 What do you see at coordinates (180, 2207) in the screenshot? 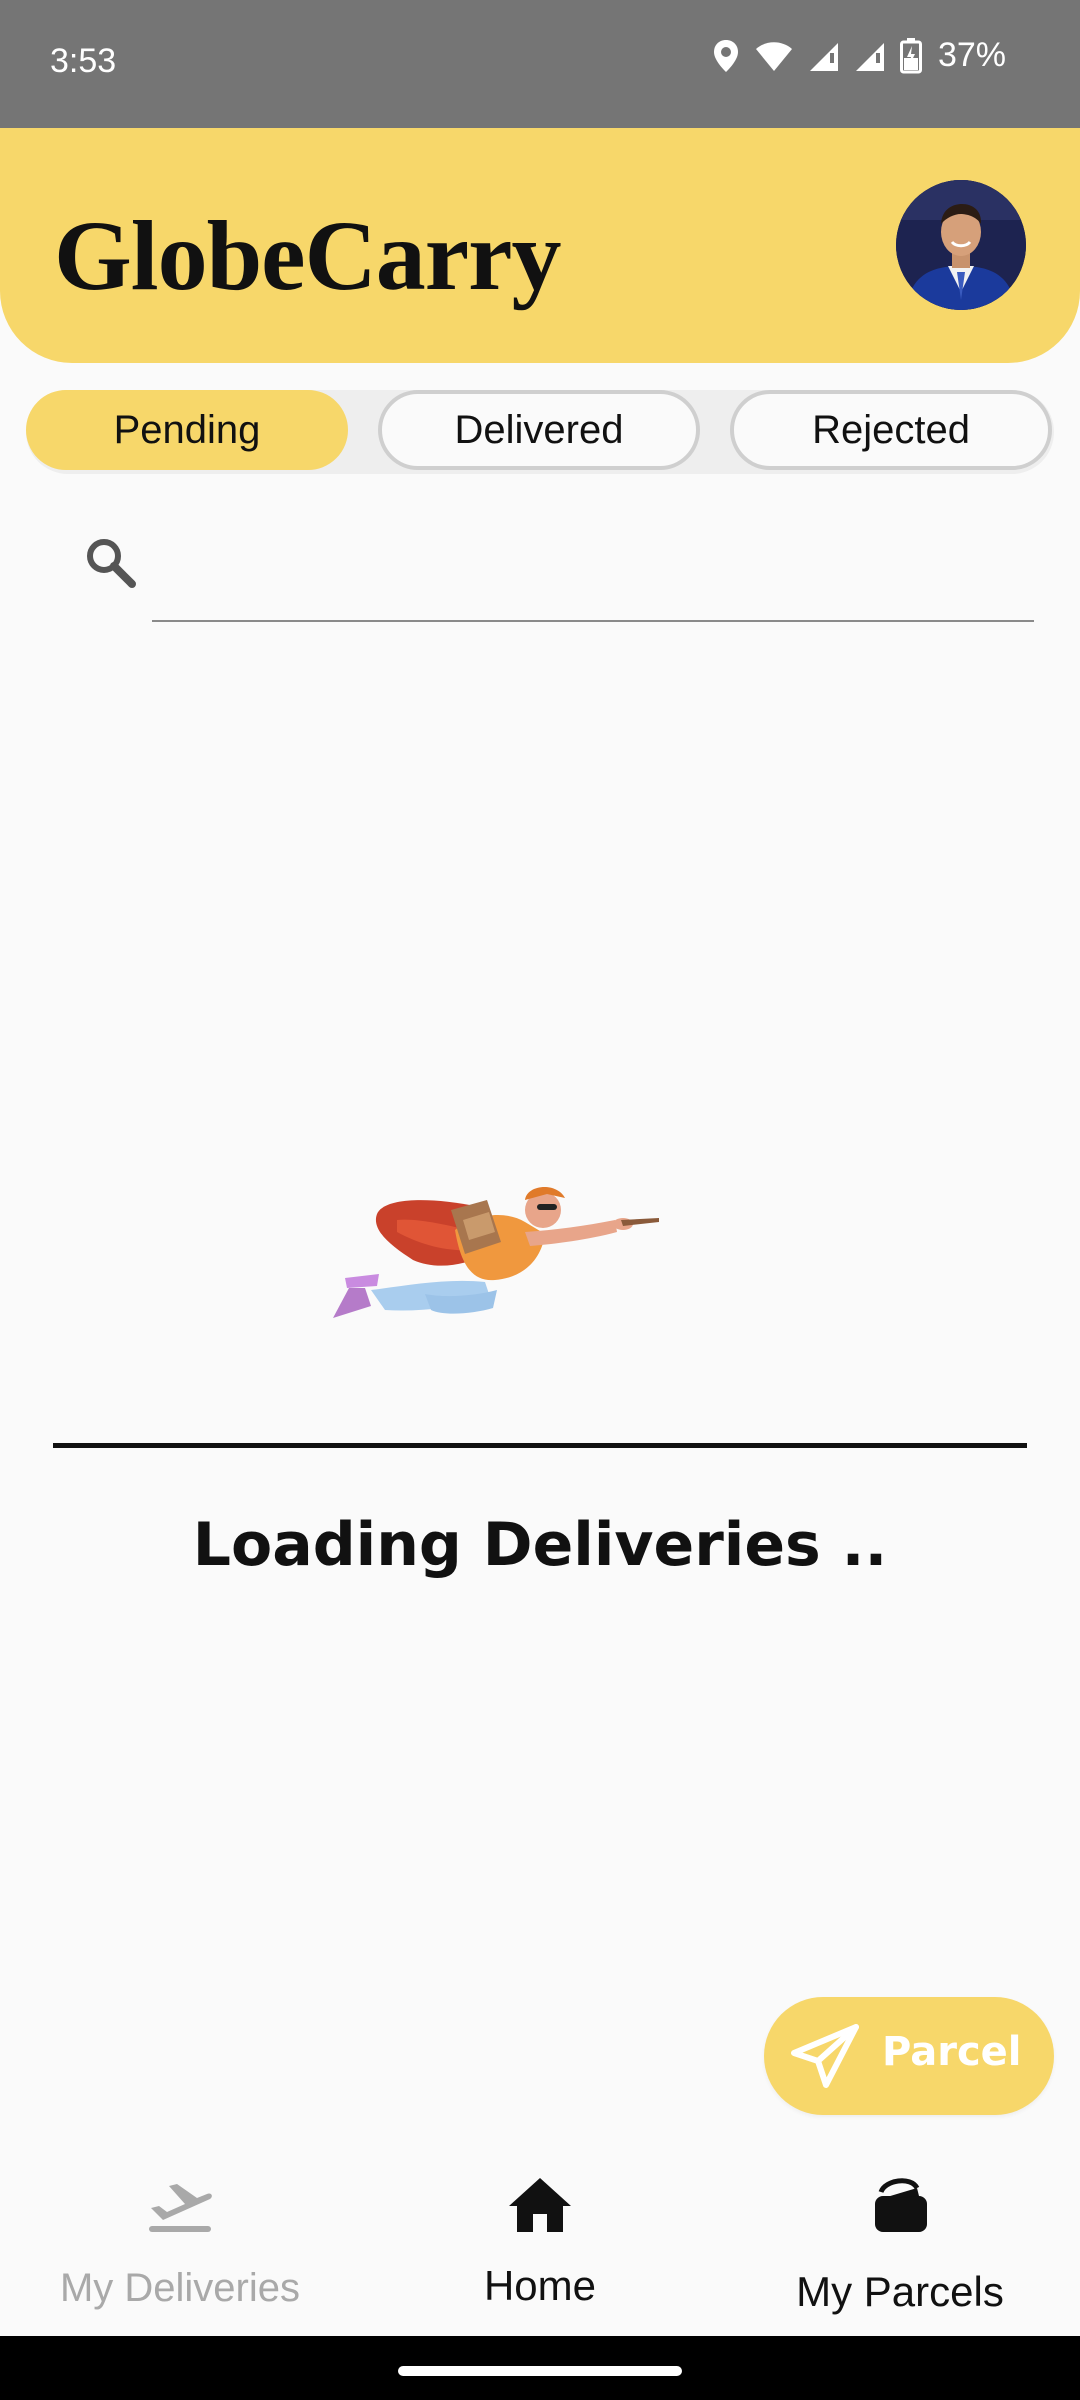
I see `plane-takeoff-icon` at bounding box center [180, 2207].